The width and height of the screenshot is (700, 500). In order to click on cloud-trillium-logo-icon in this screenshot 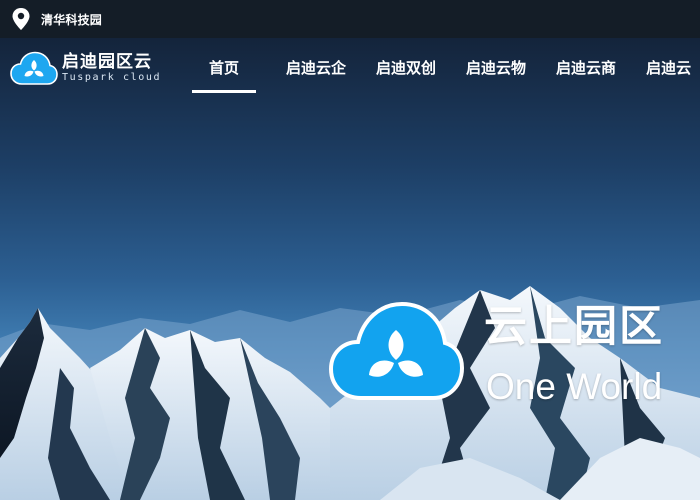, I will do `click(34, 68)`.